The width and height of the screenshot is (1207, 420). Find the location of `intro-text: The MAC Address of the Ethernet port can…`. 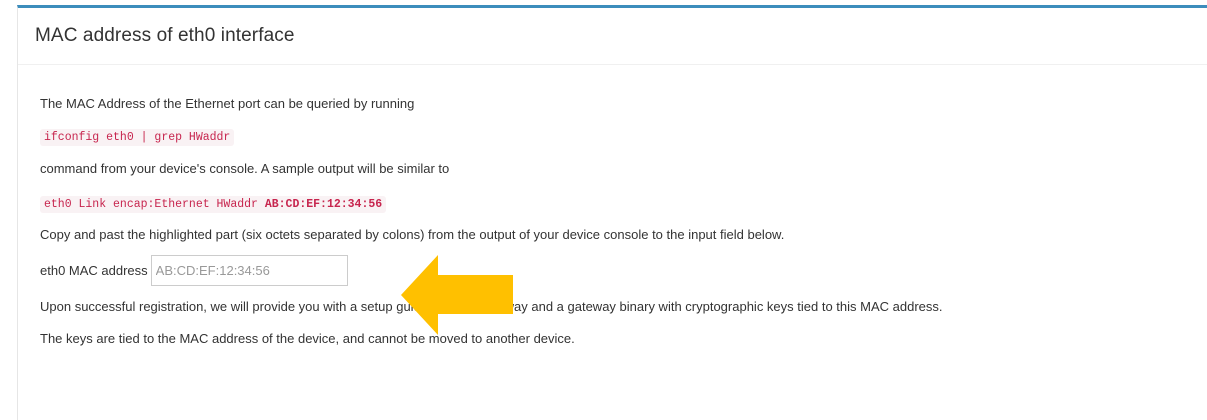

intro-text: The MAC Address of the Ethernet port can… is located at coordinates (227, 103).